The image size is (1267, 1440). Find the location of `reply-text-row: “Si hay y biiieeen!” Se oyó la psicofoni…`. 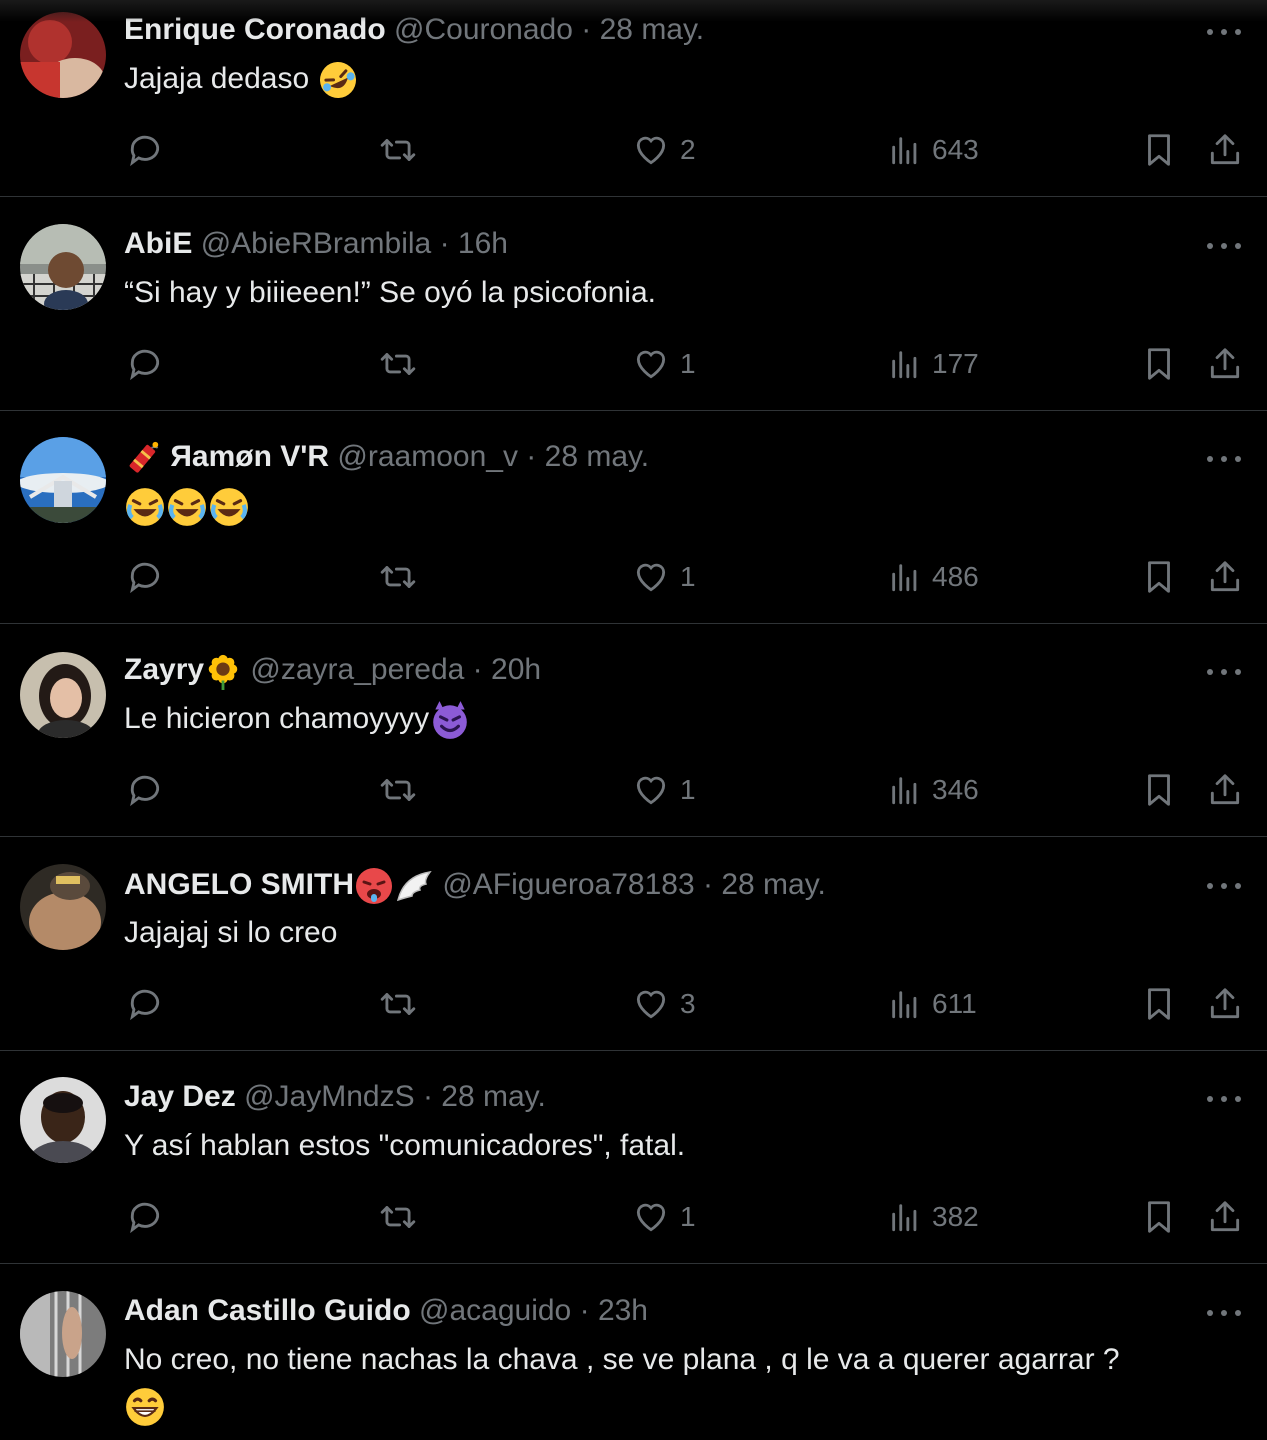

reply-text-row: “Si hay y biiieeen!” Se oyó la psicofoni… is located at coordinates (665, 293).